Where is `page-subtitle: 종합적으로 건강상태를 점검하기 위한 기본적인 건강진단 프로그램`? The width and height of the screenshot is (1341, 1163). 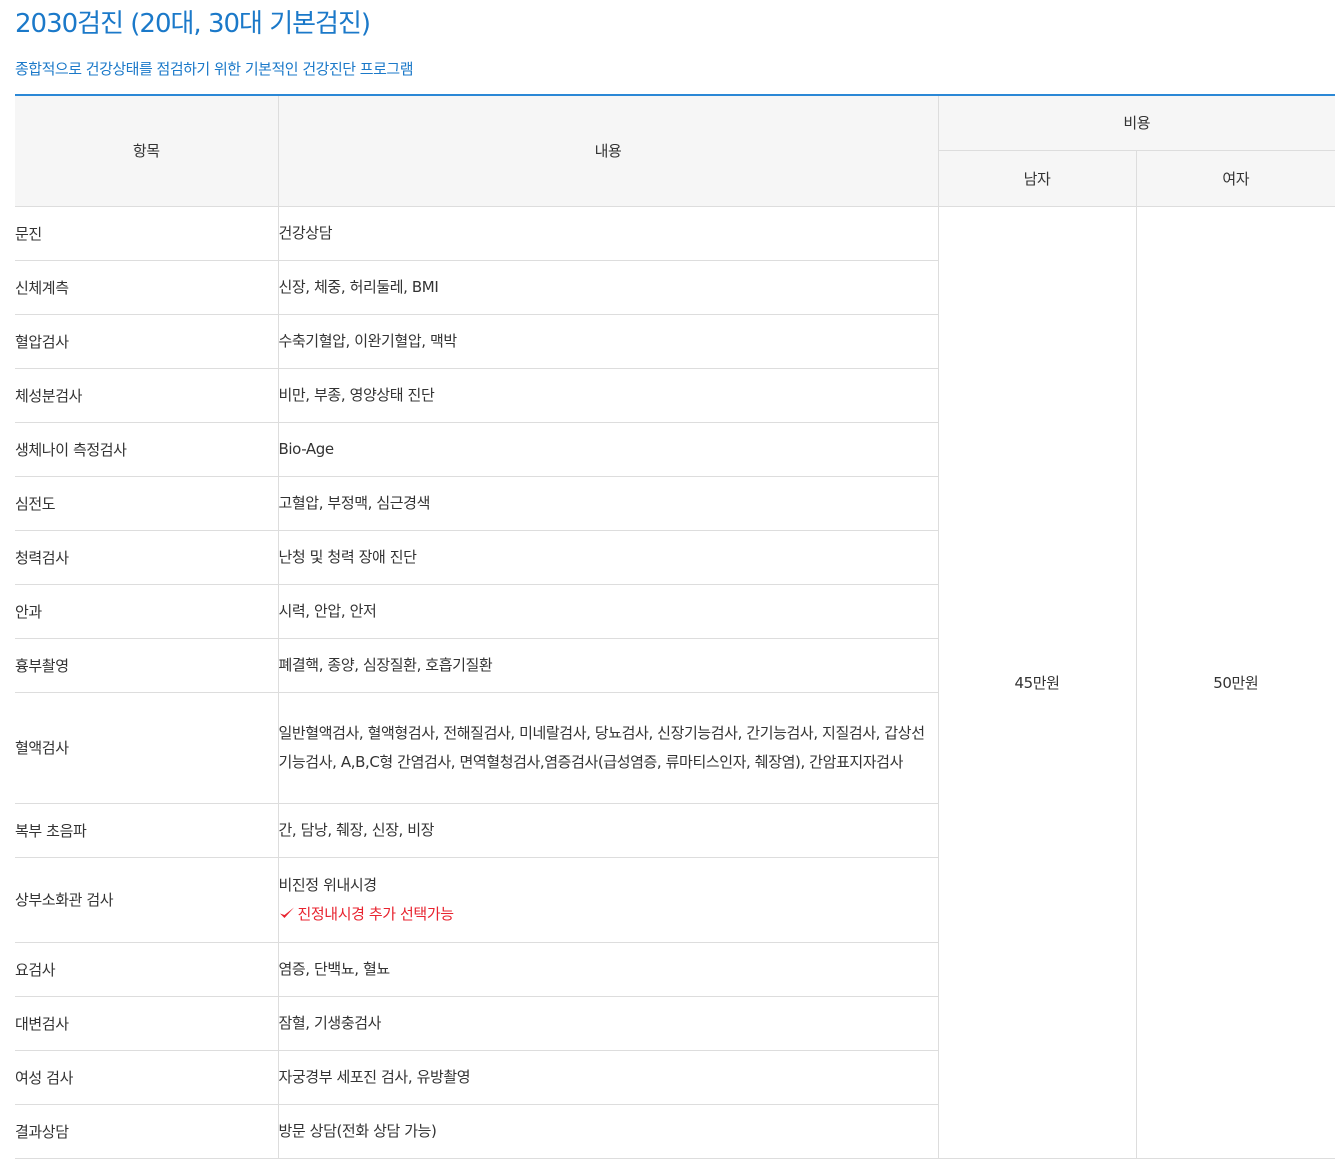 page-subtitle: 종합적으로 건강상태를 점검하기 위한 기본적인 건강진단 프로그램 is located at coordinates (214, 69).